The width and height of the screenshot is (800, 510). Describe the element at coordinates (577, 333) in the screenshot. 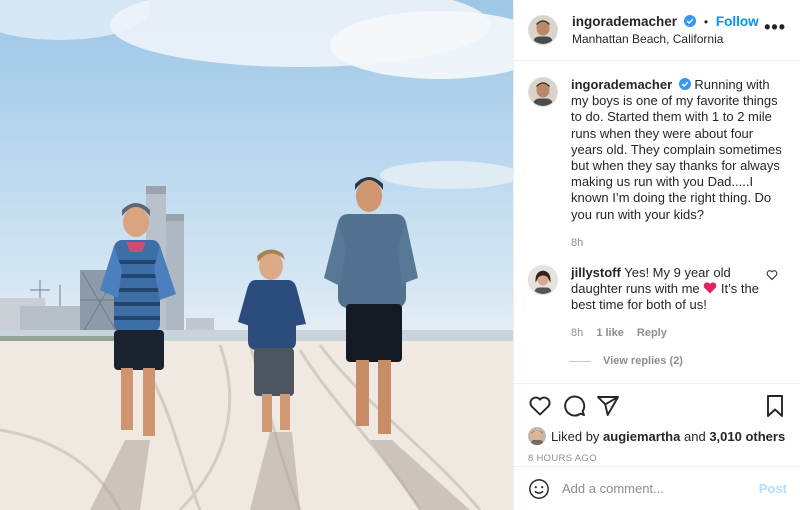

I see `comment-time: 8h` at that location.